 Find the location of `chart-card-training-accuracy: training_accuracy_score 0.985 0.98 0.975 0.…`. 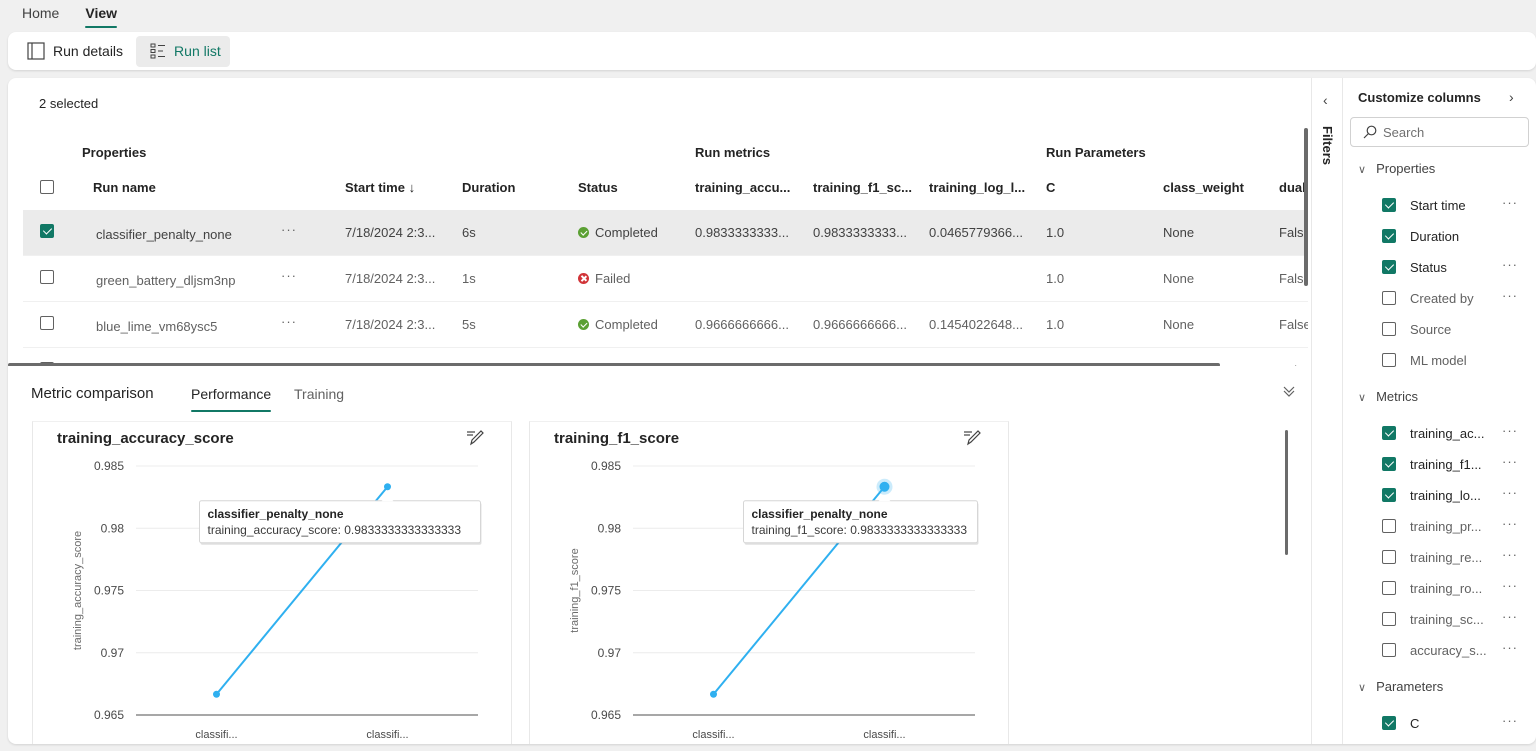

chart-card-training-accuracy: training_accuracy_score 0.985 0.98 0.975 0.… is located at coordinates (272, 582).